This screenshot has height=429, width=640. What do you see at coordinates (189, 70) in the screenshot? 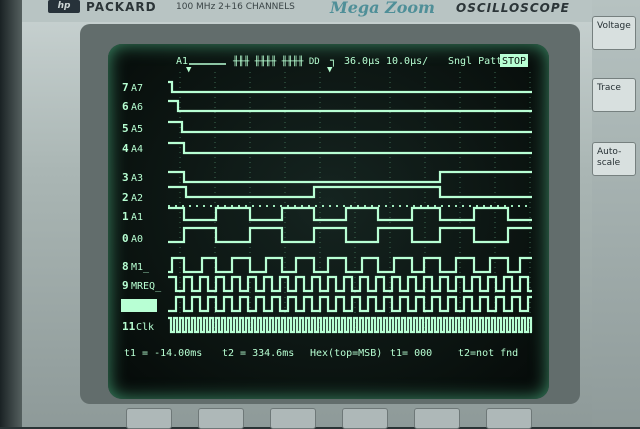
I see `t1-marker-icon: ▼` at bounding box center [189, 70].